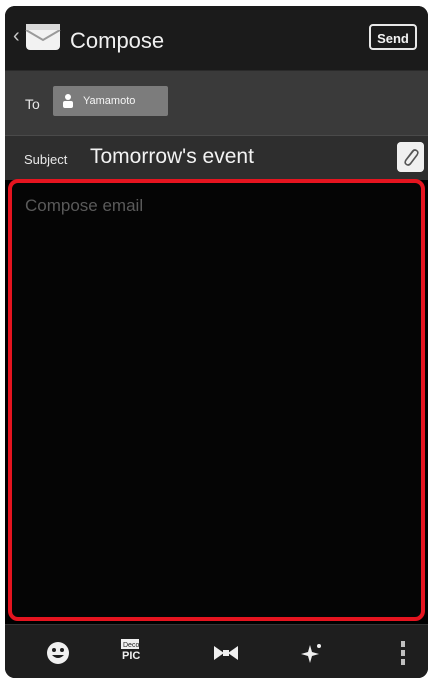 This screenshot has height=681, width=433. I want to click on deco-pic-icon: Deco PIC, so click(136, 653).